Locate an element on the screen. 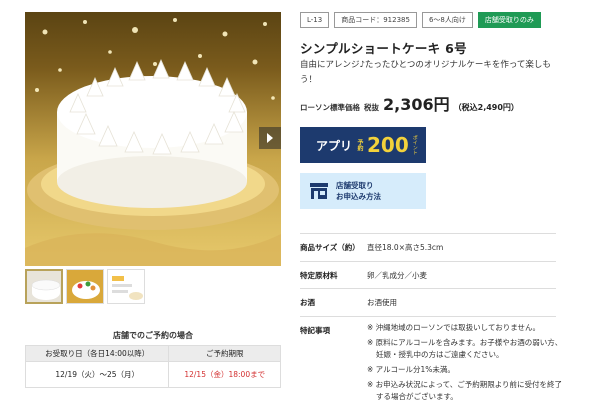 The width and height of the screenshot is (590, 403). reservation-title: 店舗でのご予約の場合 is located at coordinates (153, 335).